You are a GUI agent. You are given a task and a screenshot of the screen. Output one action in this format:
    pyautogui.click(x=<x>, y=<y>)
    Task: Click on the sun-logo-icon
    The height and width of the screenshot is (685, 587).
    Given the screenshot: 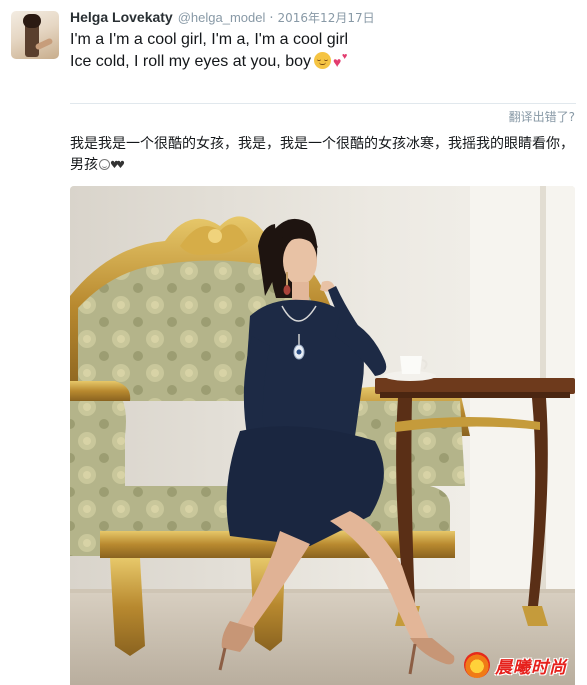 What is the action you would take?
    pyautogui.click(x=477, y=665)
    